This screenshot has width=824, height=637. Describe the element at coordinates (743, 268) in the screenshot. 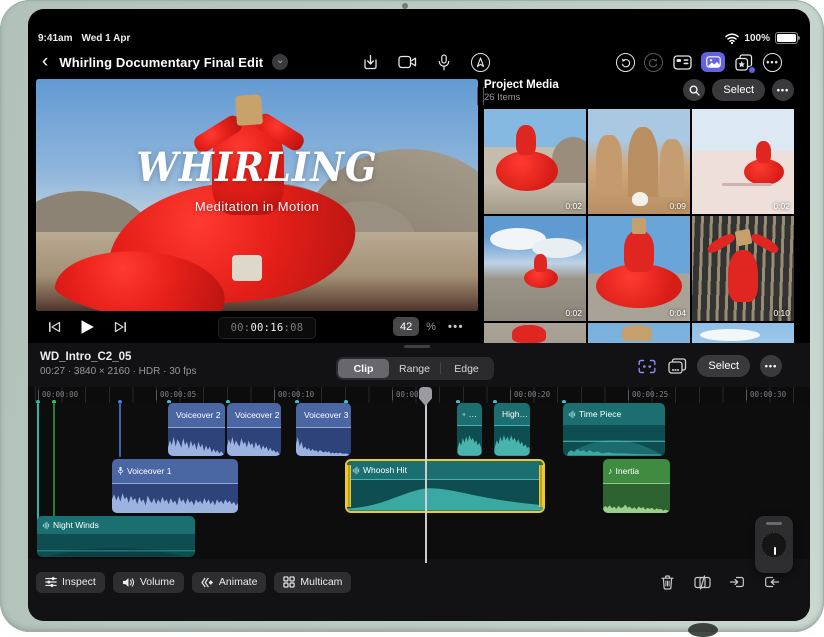

I see `media-thumbnail: 0:10` at that location.